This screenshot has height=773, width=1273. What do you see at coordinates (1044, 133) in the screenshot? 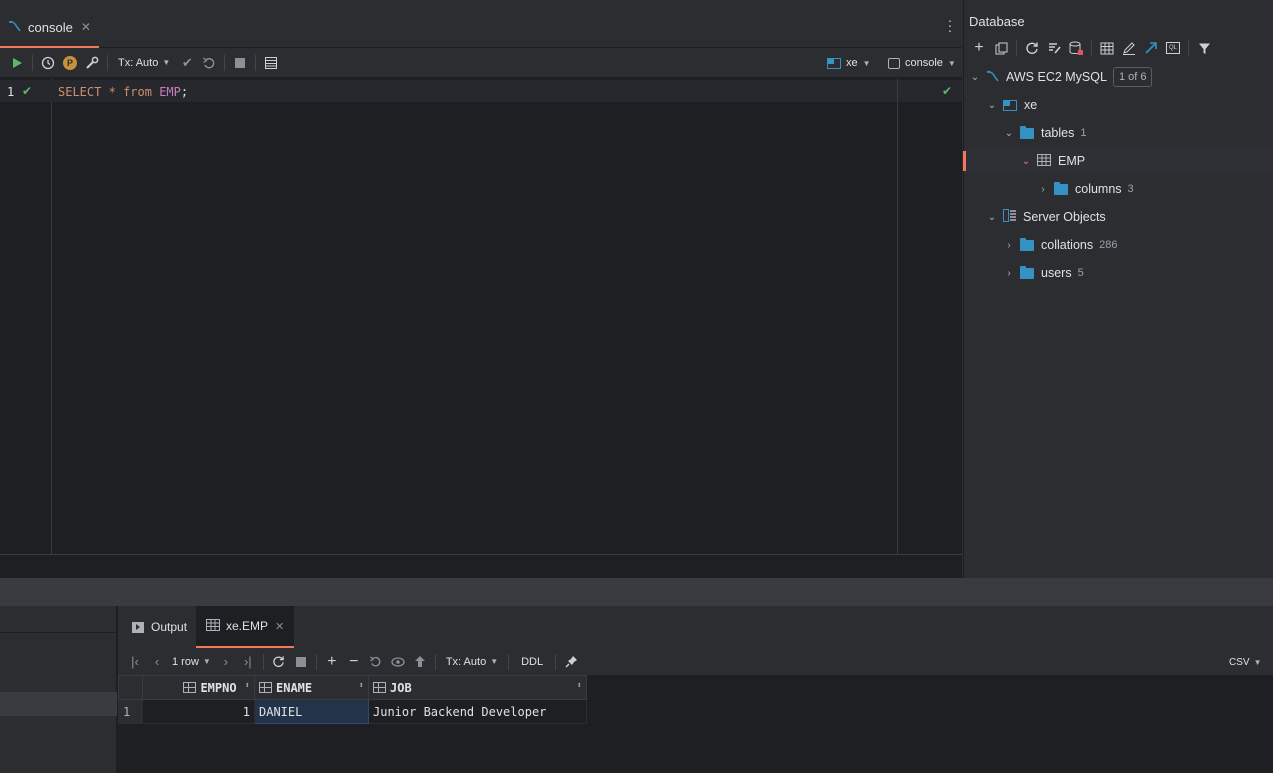
I see `tree-tables-folder: ⌄ tables 1` at bounding box center [1044, 133].